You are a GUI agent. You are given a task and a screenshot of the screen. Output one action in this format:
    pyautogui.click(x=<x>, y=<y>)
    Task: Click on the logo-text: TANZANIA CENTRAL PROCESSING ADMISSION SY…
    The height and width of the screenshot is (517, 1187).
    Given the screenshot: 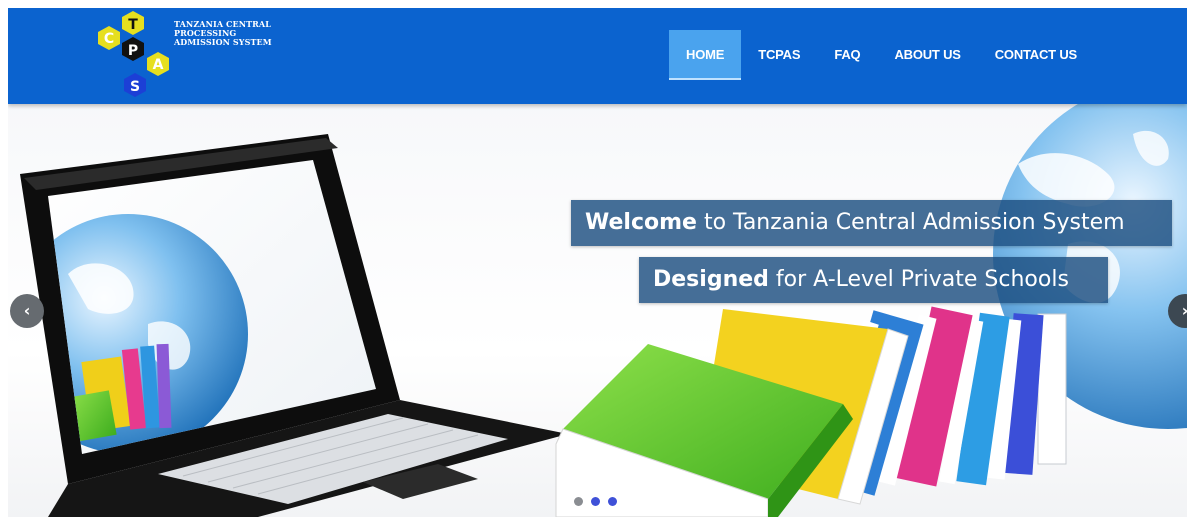 What is the action you would take?
    pyautogui.click(x=234, y=33)
    